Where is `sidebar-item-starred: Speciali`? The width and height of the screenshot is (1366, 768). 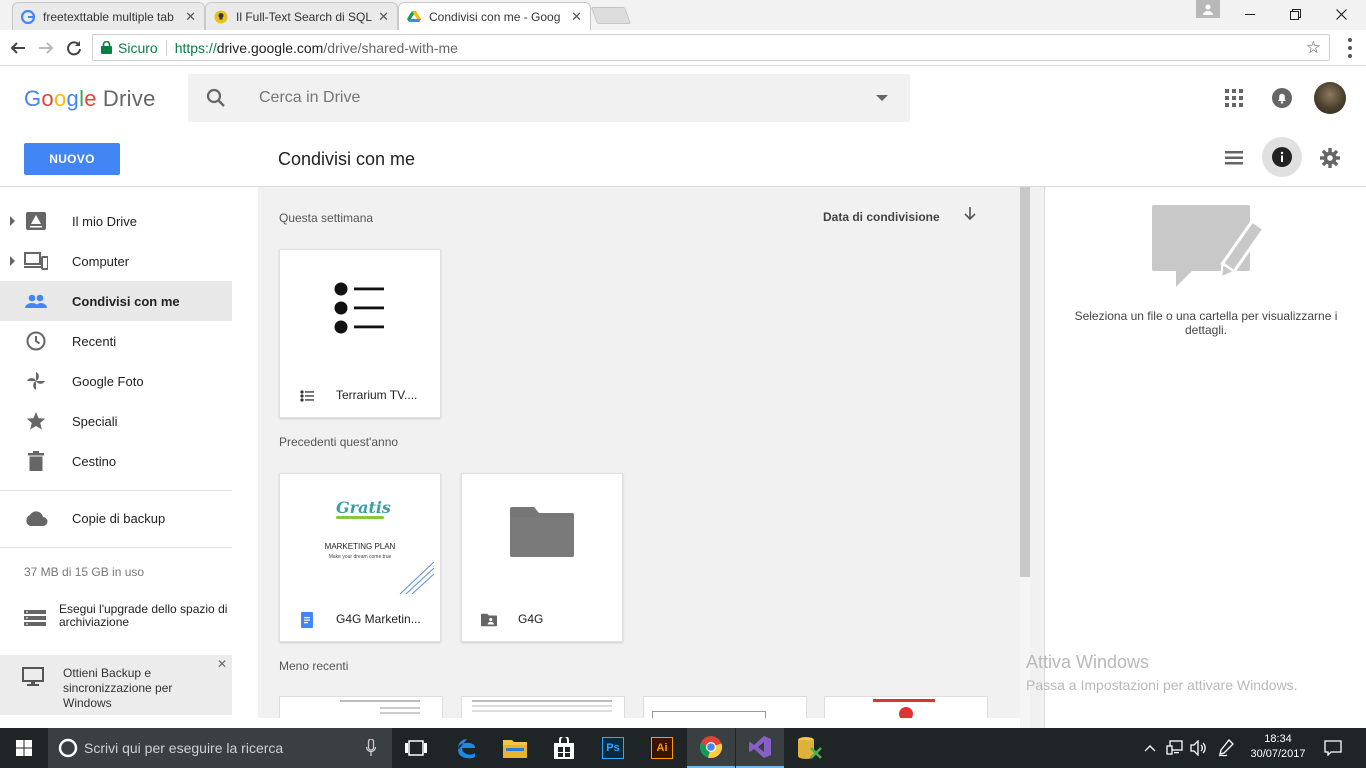
sidebar-item-starred: Speciali is located at coordinates (116, 421).